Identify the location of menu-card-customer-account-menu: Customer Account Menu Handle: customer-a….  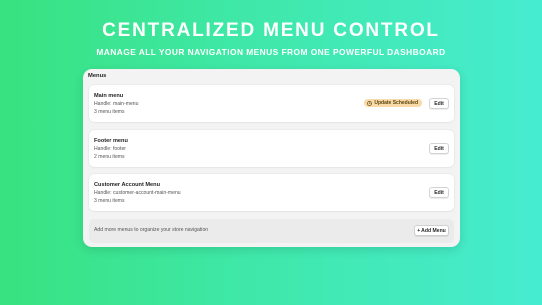
(271, 192).